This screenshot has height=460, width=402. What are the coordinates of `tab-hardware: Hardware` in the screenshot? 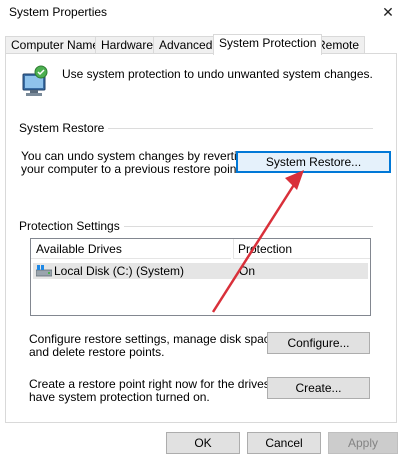 It's located at (127, 45).